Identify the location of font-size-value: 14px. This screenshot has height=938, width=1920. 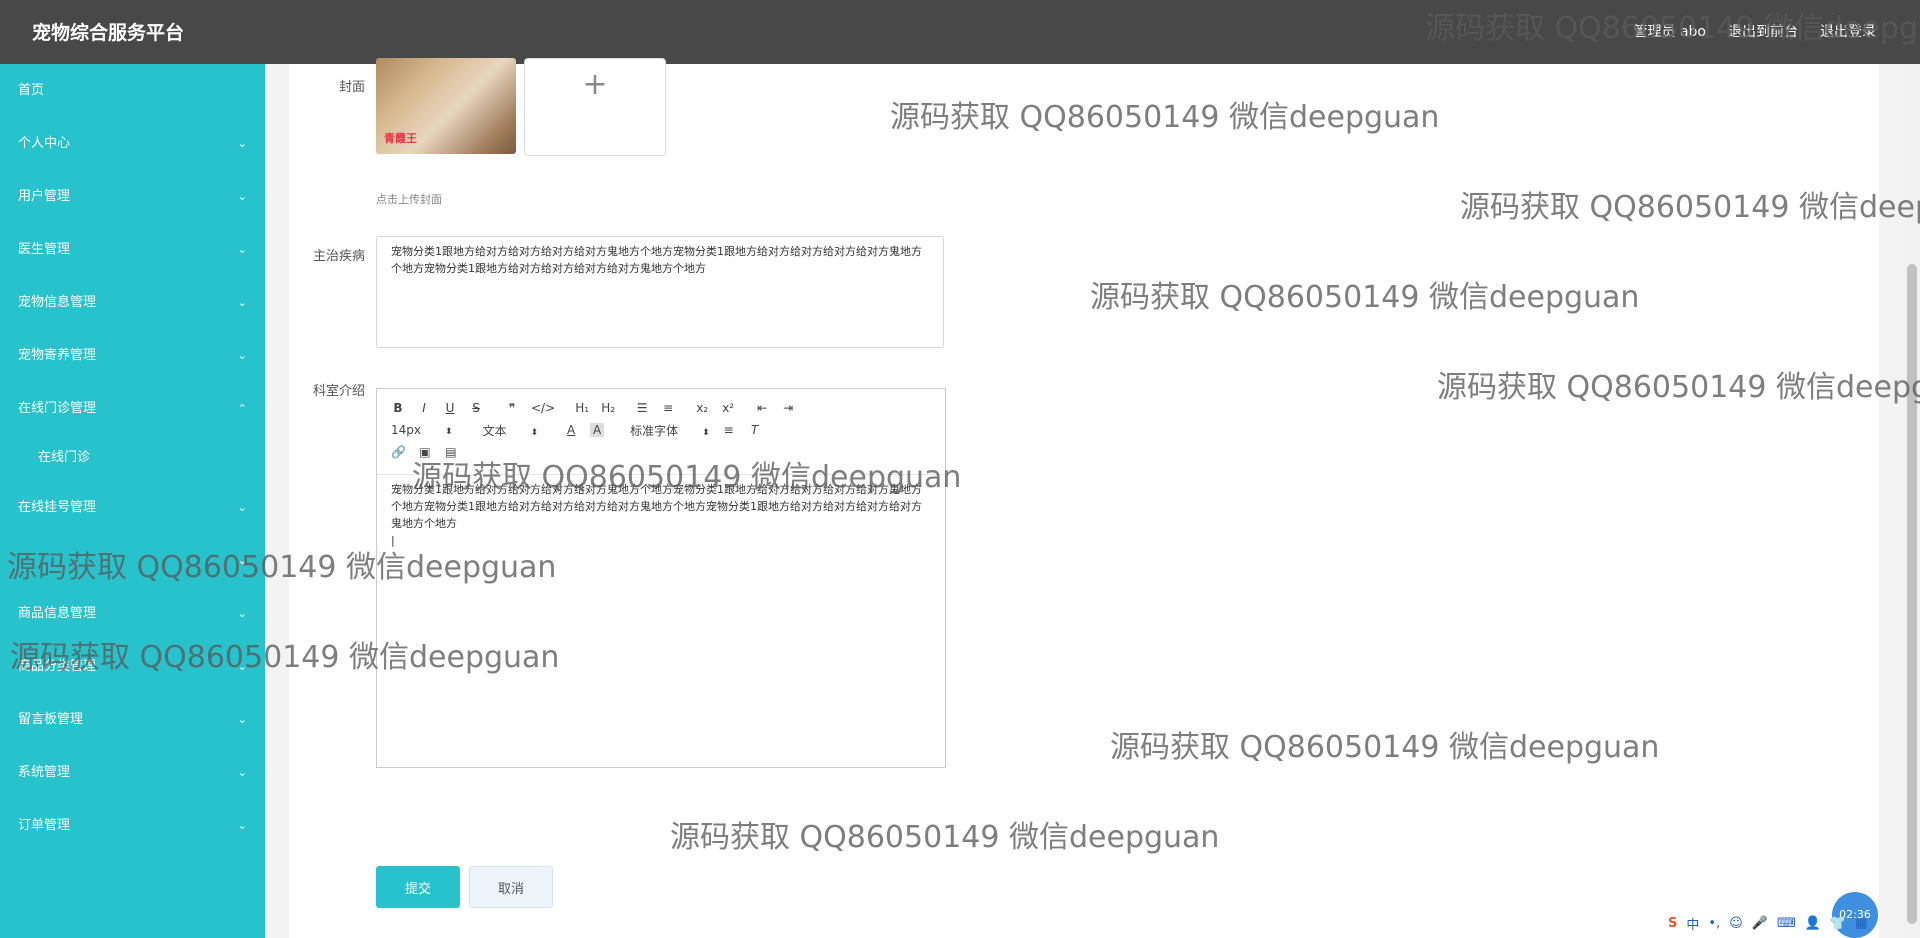
(406, 430).